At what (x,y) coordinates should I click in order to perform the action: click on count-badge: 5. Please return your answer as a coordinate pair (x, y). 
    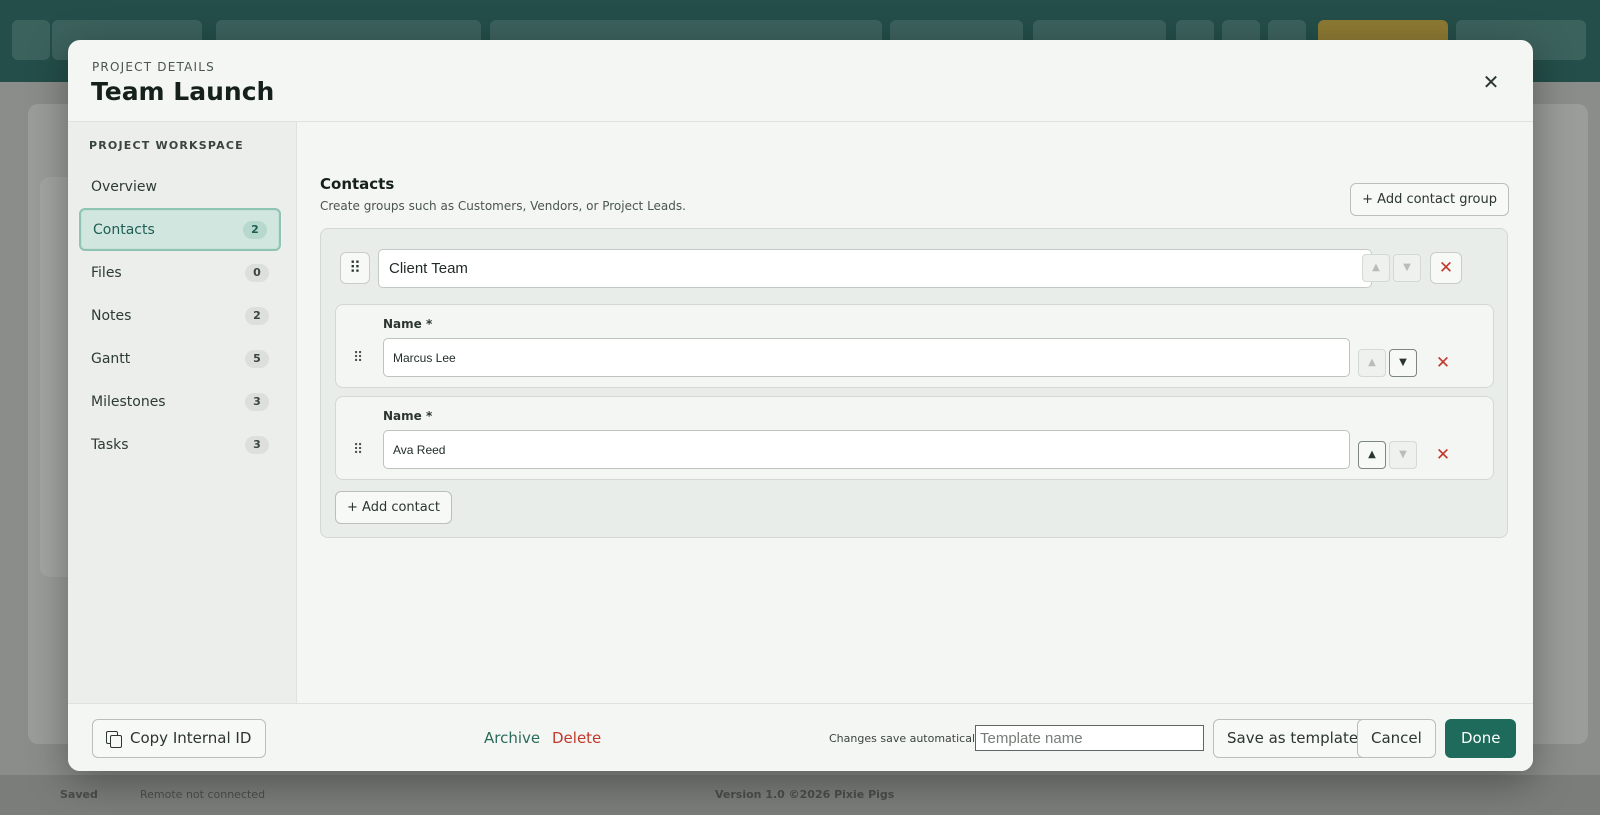
    Looking at the image, I should click on (257, 358).